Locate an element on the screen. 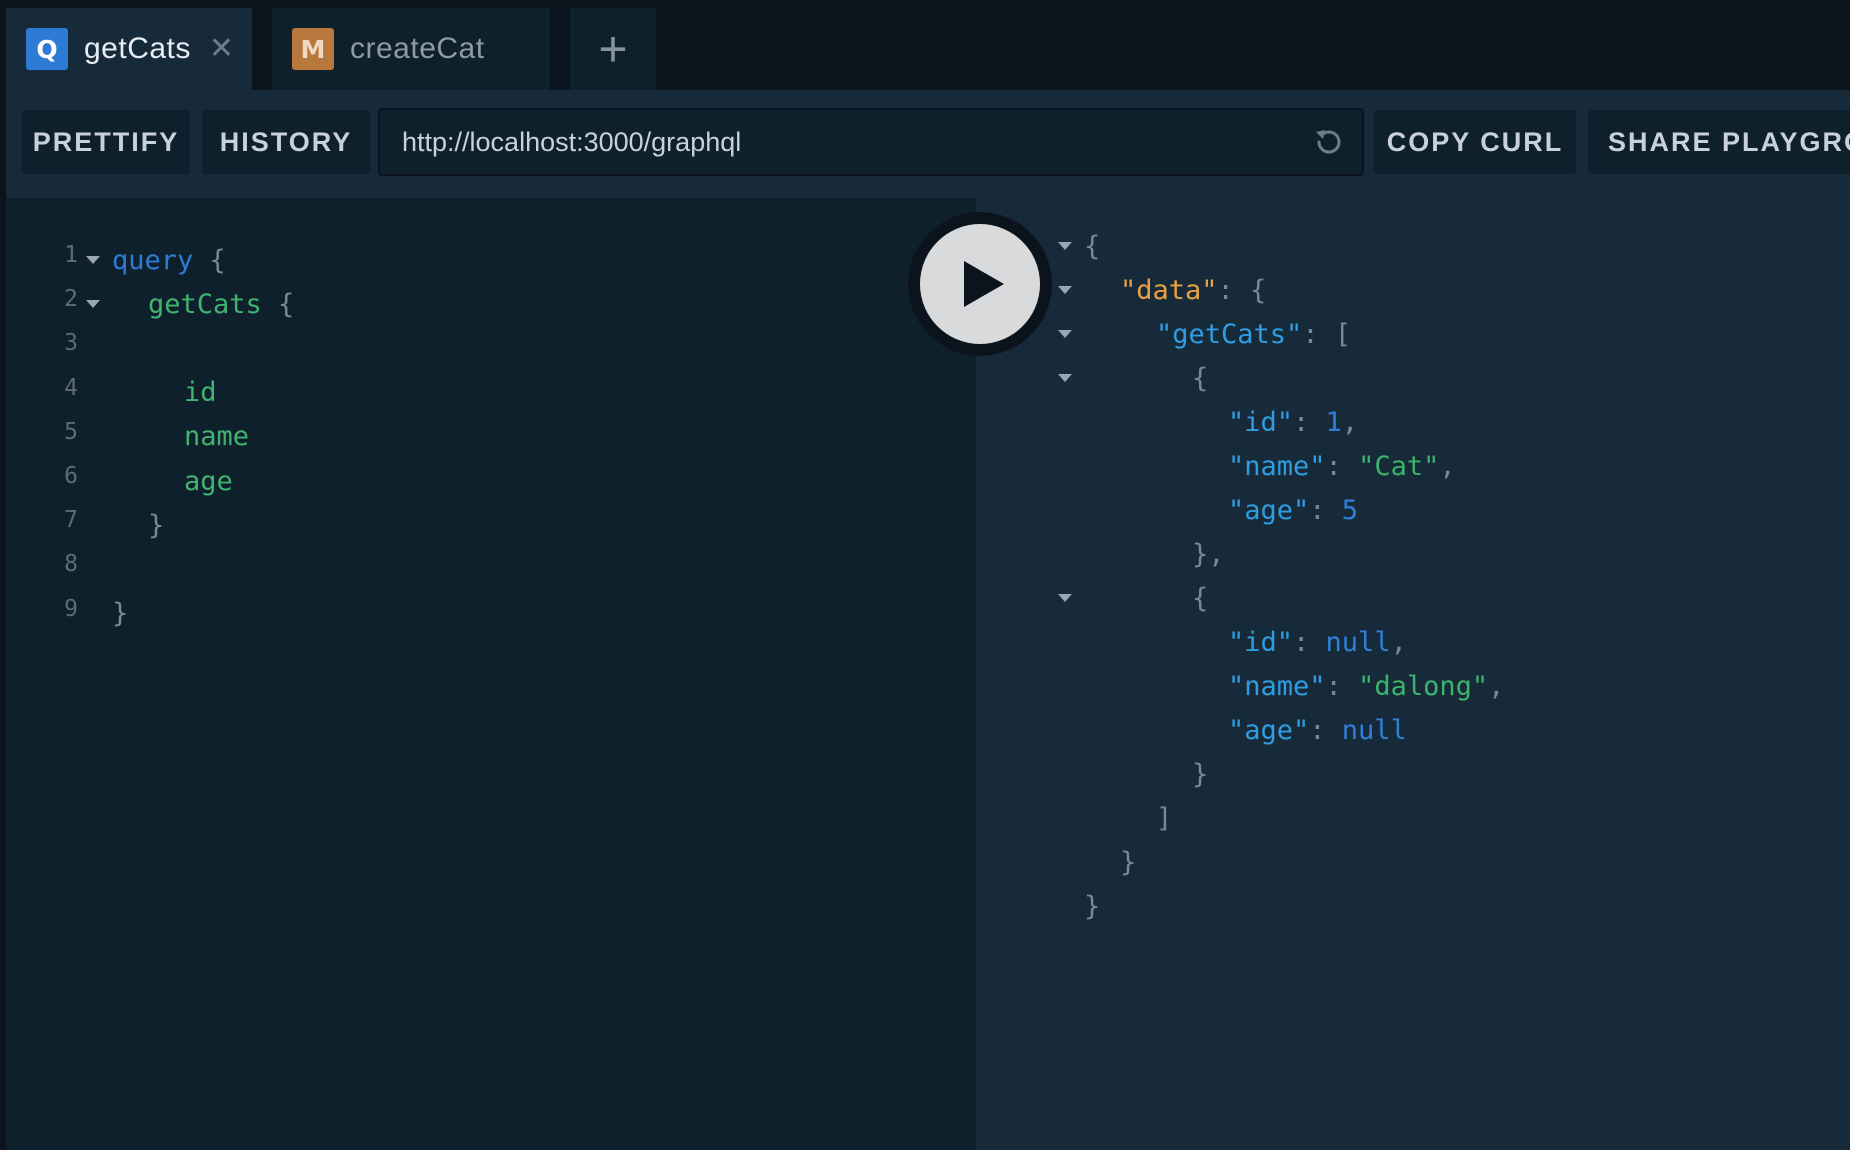 The width and height of the screenshot is (1850, 1150). code-token: ] is located at coordinates (1164, 818).